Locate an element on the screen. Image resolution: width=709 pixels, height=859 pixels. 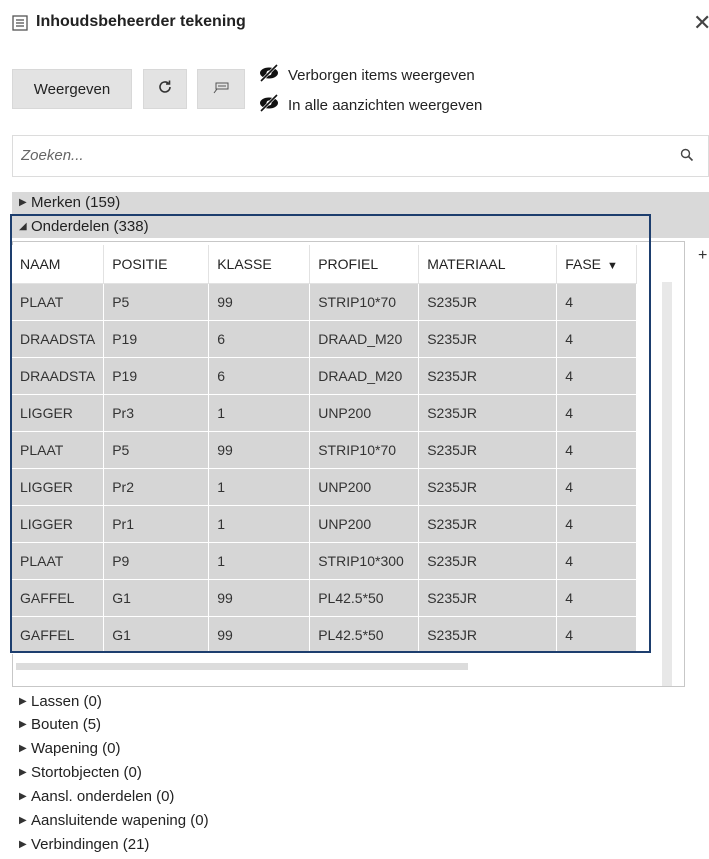
tree-item-merken: ▶ Merken (159) is located at coordinates (69, 202).